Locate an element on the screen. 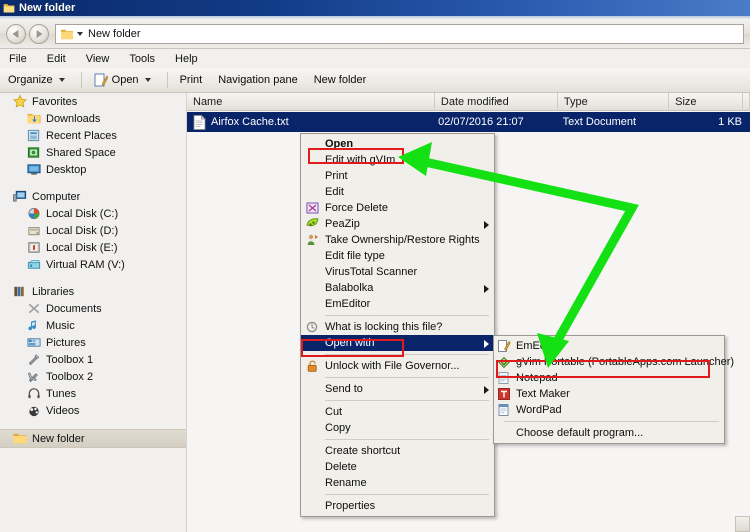 The height and width of the screenshot is (532, 750). context-menu-item-what-is-locking-this-file: What is locking this file? is located at coordinates (397, 327).